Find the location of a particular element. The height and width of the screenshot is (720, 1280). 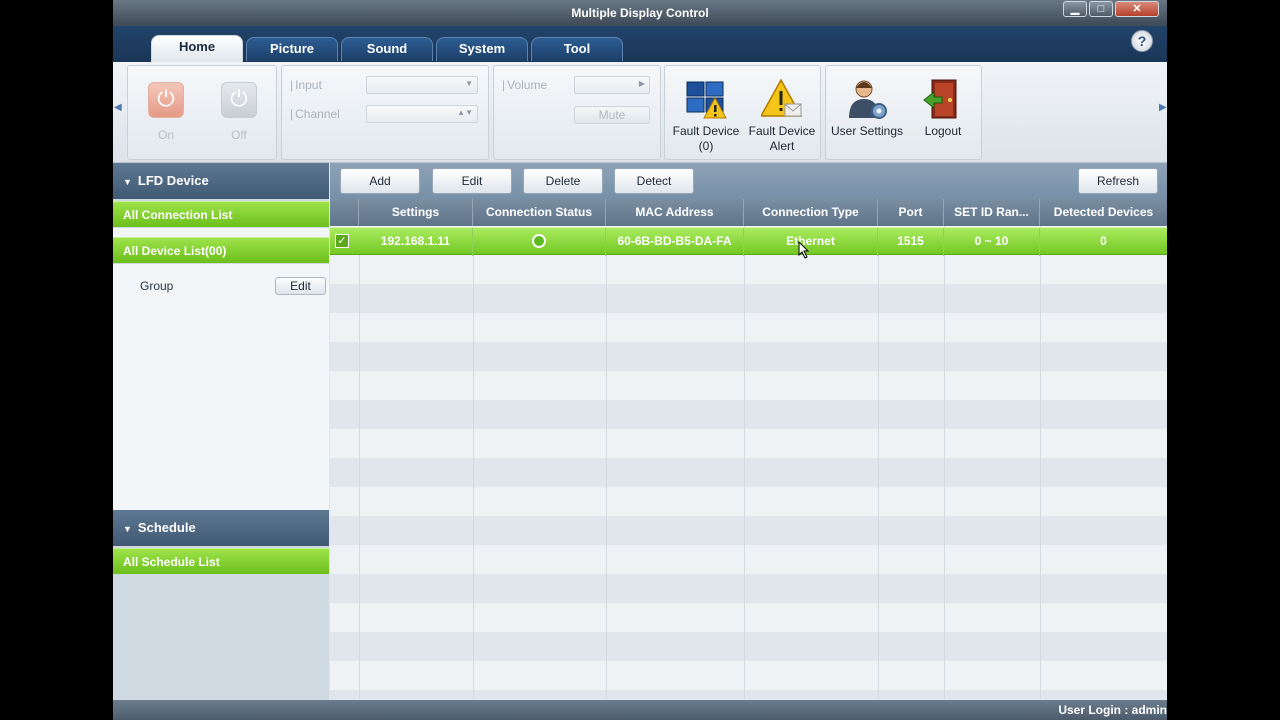

status-bar: User Login : admin is located at coordinates (640, 710).